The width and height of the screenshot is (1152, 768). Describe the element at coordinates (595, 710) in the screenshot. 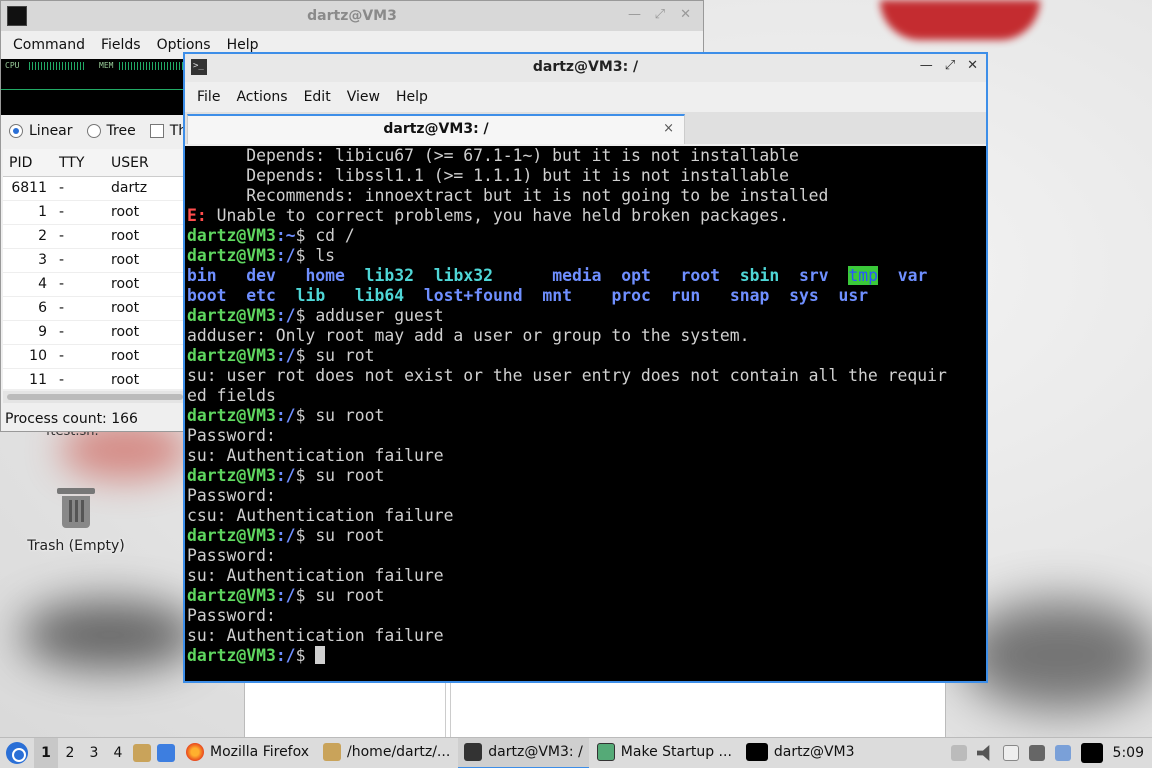

I see `background-window` at that location.